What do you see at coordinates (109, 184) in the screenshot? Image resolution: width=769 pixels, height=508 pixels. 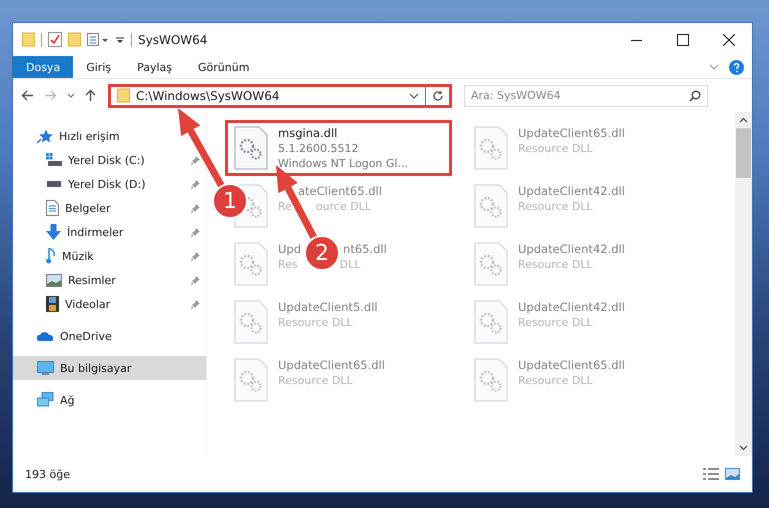 I see `sidebar-item: Yerel Disk (D:)` at bounding box center [109, 184].